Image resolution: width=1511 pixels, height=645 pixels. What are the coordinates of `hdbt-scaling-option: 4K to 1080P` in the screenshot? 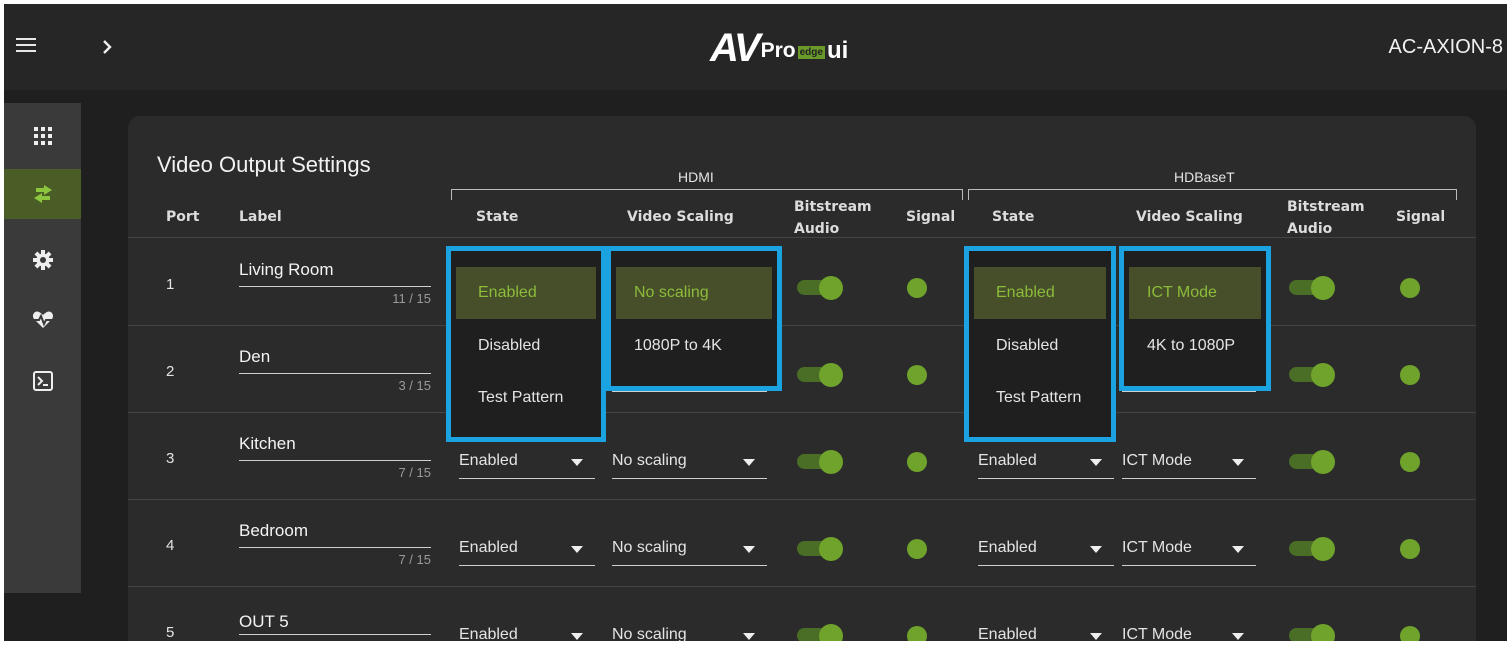 It's located at (1191, 346).